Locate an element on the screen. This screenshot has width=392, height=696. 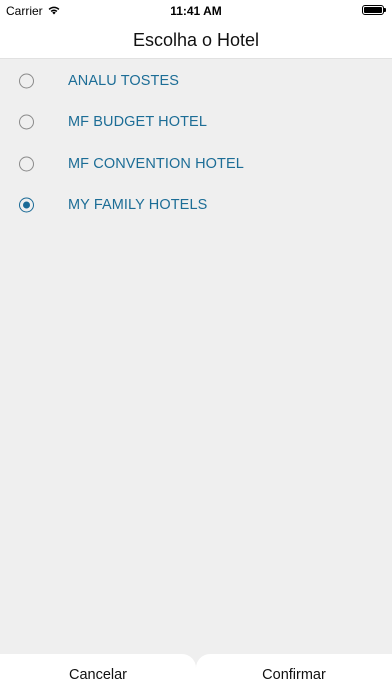
hotel-option-label: MF CONVENTION HOTEL is located at coordinates (156, 163).